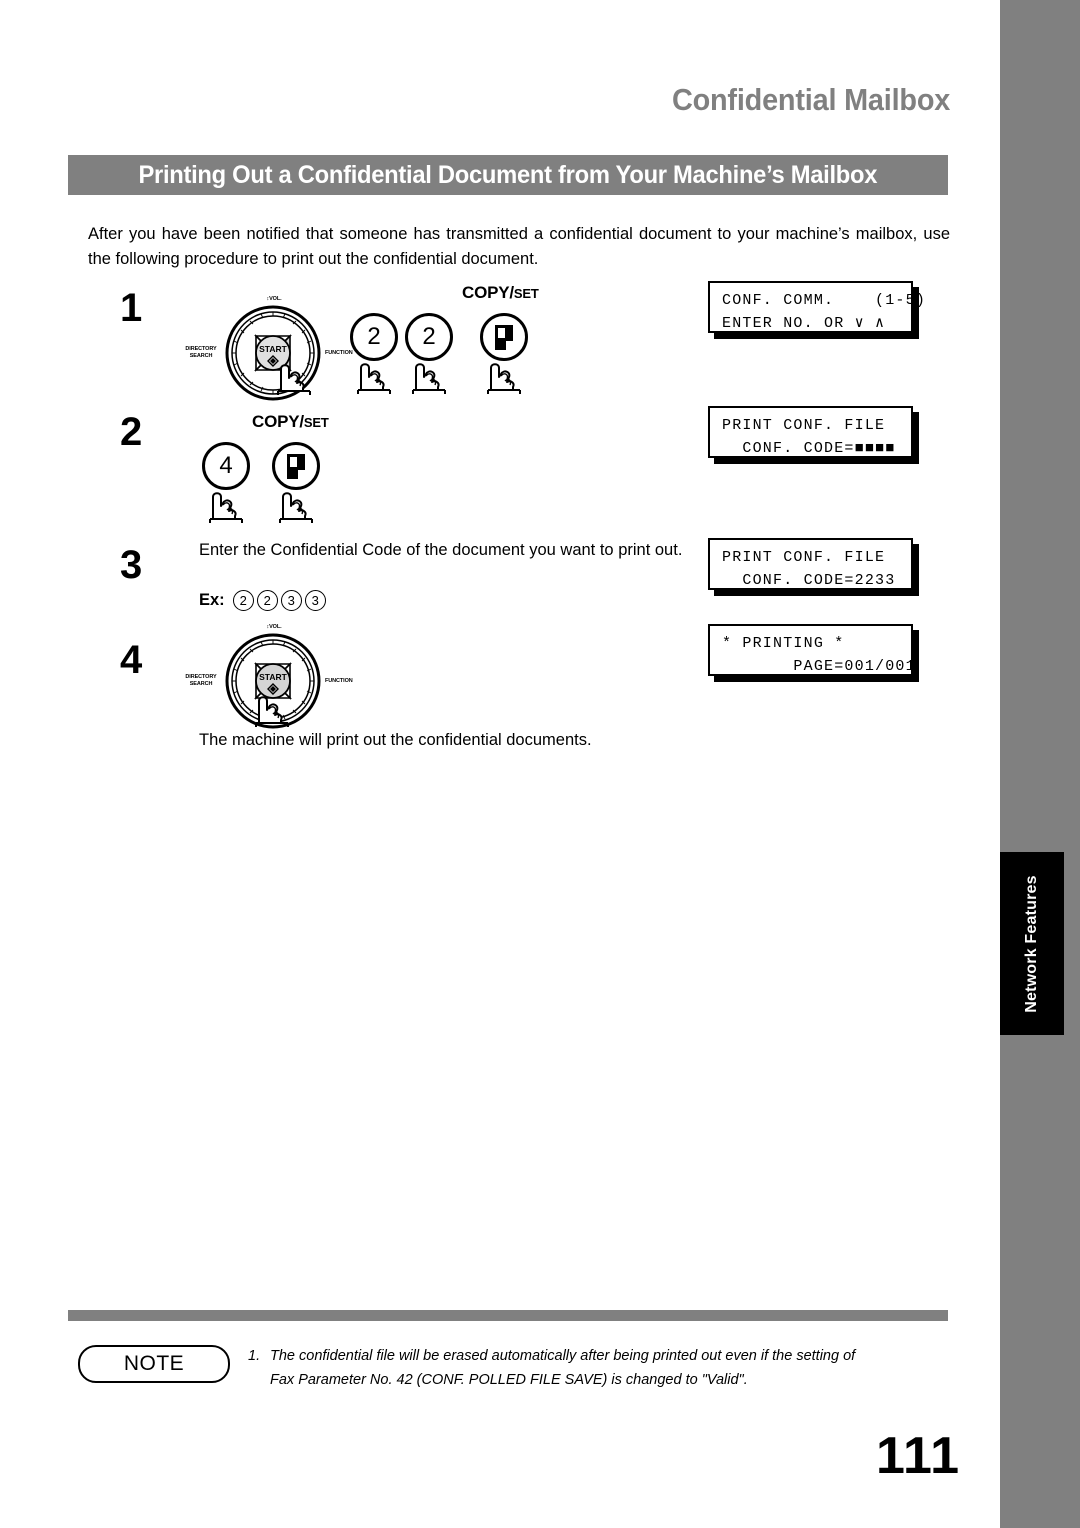  What do you see at coordinates (809, 448) in the screenshot?
I see `lcd-2-line2: CONF. CODE=■■■■` at bounding box center [809, 448].